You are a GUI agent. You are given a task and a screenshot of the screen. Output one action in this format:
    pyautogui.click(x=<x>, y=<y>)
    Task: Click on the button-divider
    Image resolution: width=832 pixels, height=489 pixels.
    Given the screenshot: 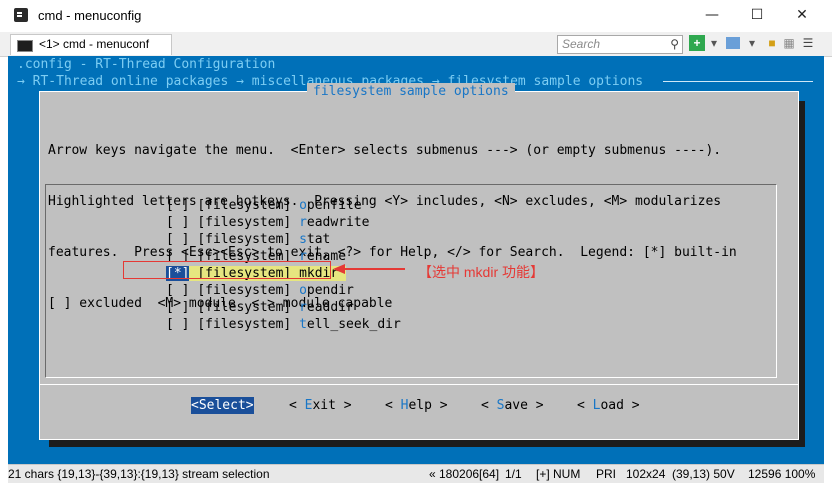 What is the action you would take?
    pyautogui.click(x=419, y=384)
    